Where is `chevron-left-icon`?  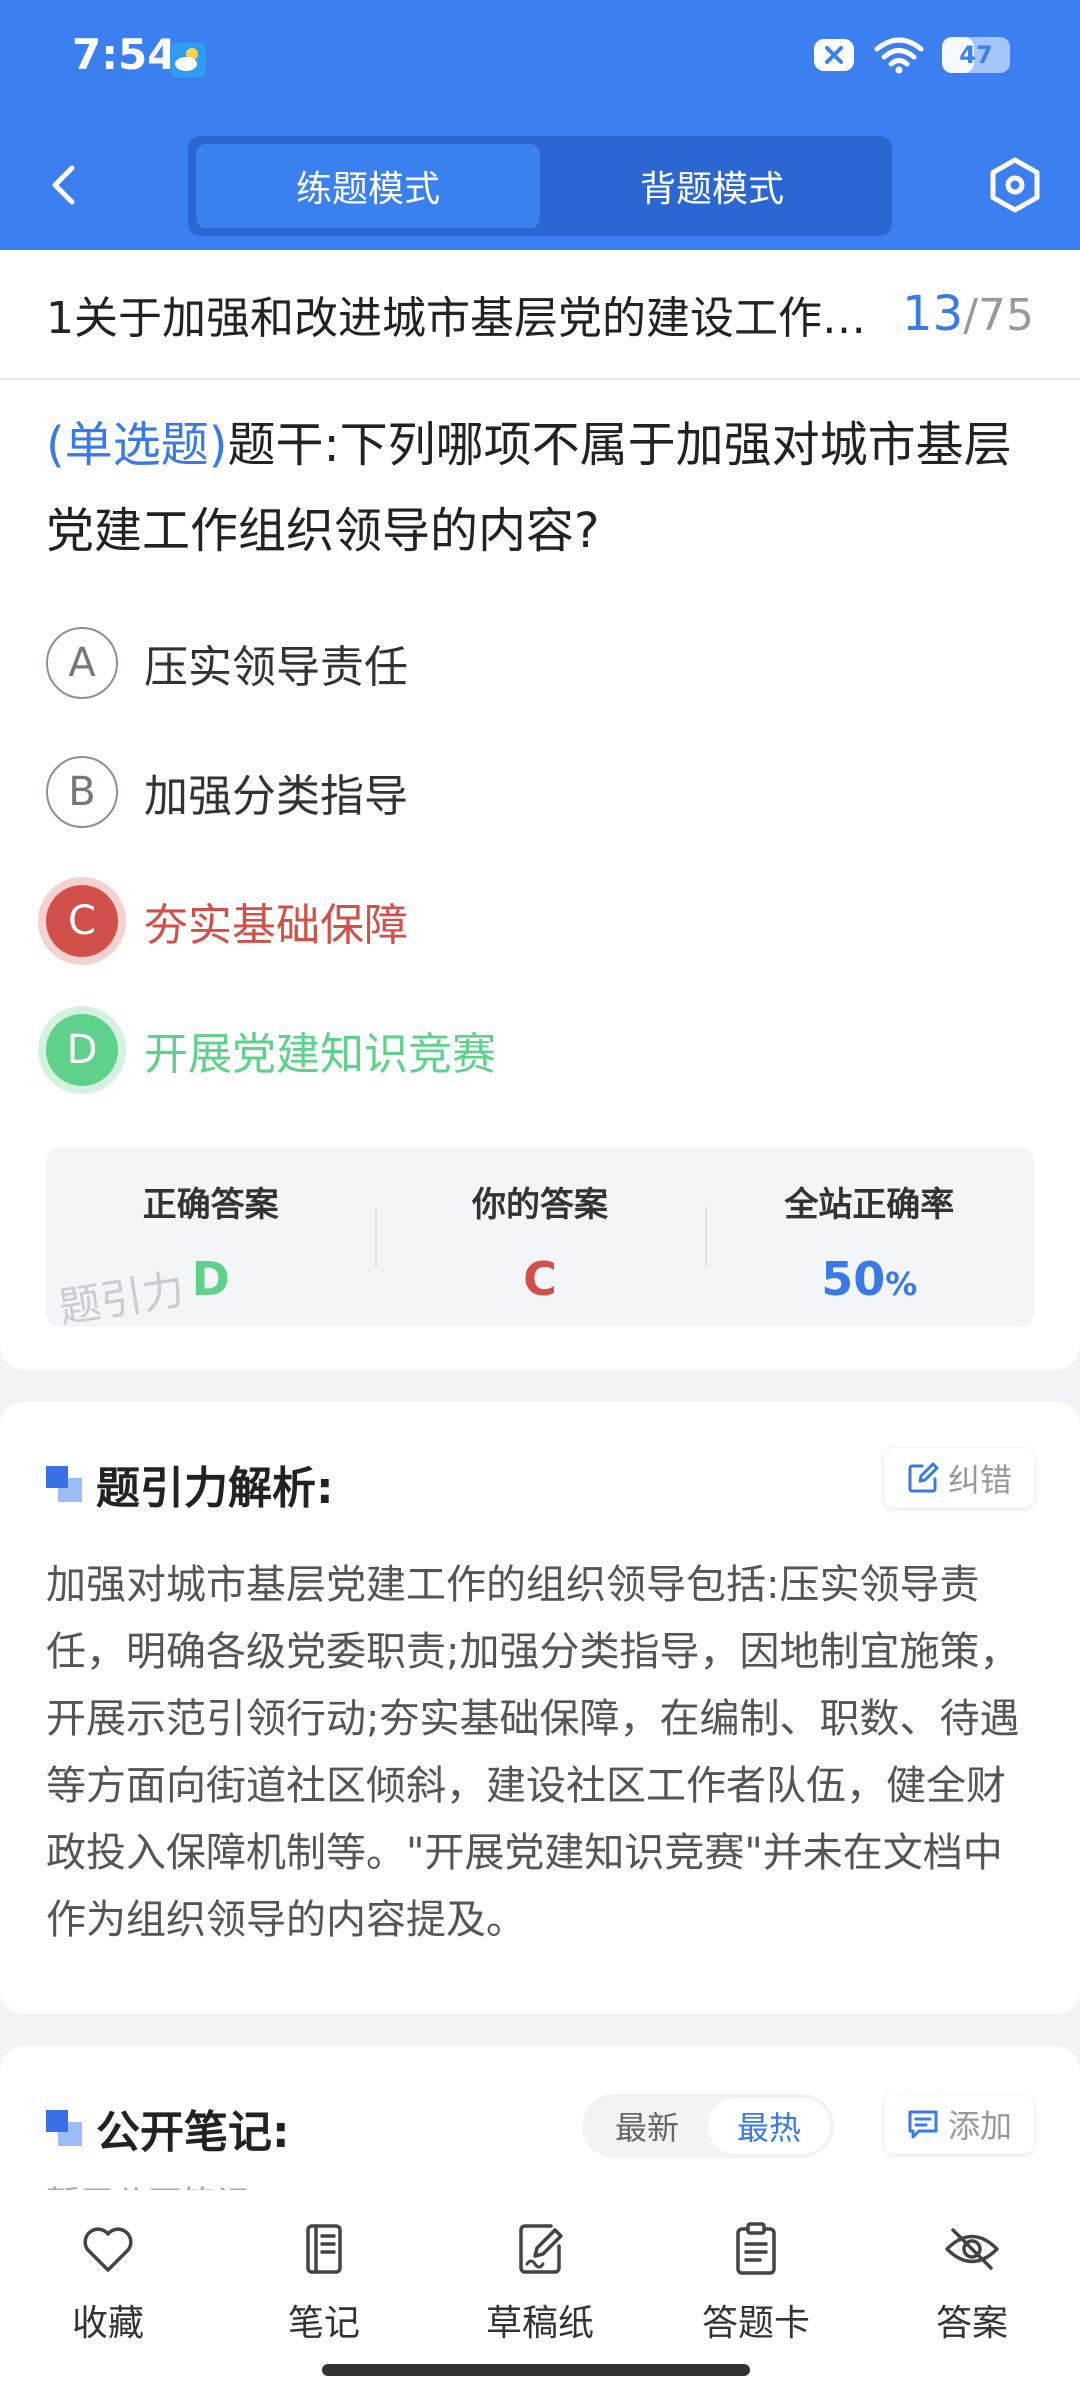 chevron-left-icon is located at coordinates (65, 185).